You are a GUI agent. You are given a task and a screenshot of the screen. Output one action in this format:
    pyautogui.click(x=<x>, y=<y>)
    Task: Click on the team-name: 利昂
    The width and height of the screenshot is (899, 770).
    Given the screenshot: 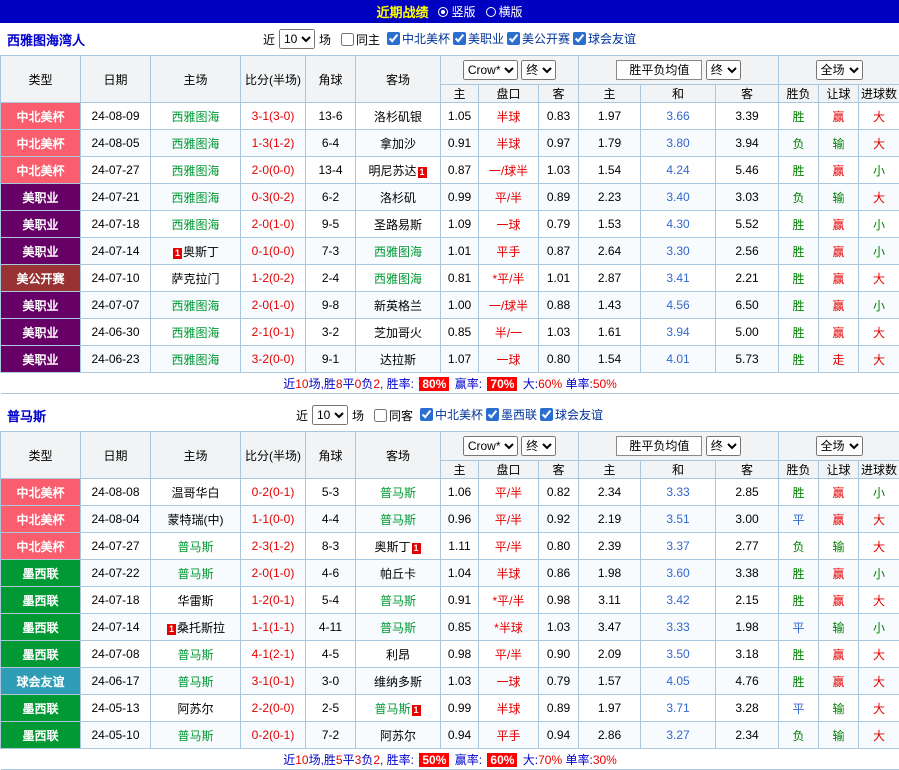 What is the action you would take?
    pyautogui.click(x=398, y=655)
    